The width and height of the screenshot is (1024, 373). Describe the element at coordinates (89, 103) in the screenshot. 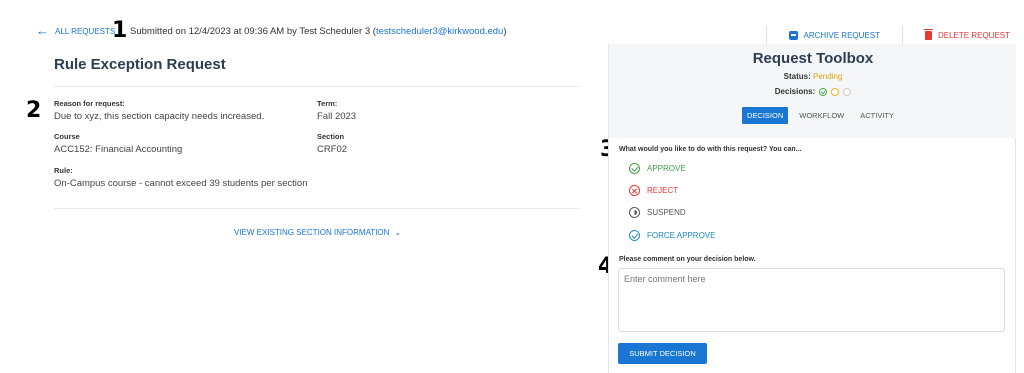

I see `reason-label: Reason for request:` at that location.